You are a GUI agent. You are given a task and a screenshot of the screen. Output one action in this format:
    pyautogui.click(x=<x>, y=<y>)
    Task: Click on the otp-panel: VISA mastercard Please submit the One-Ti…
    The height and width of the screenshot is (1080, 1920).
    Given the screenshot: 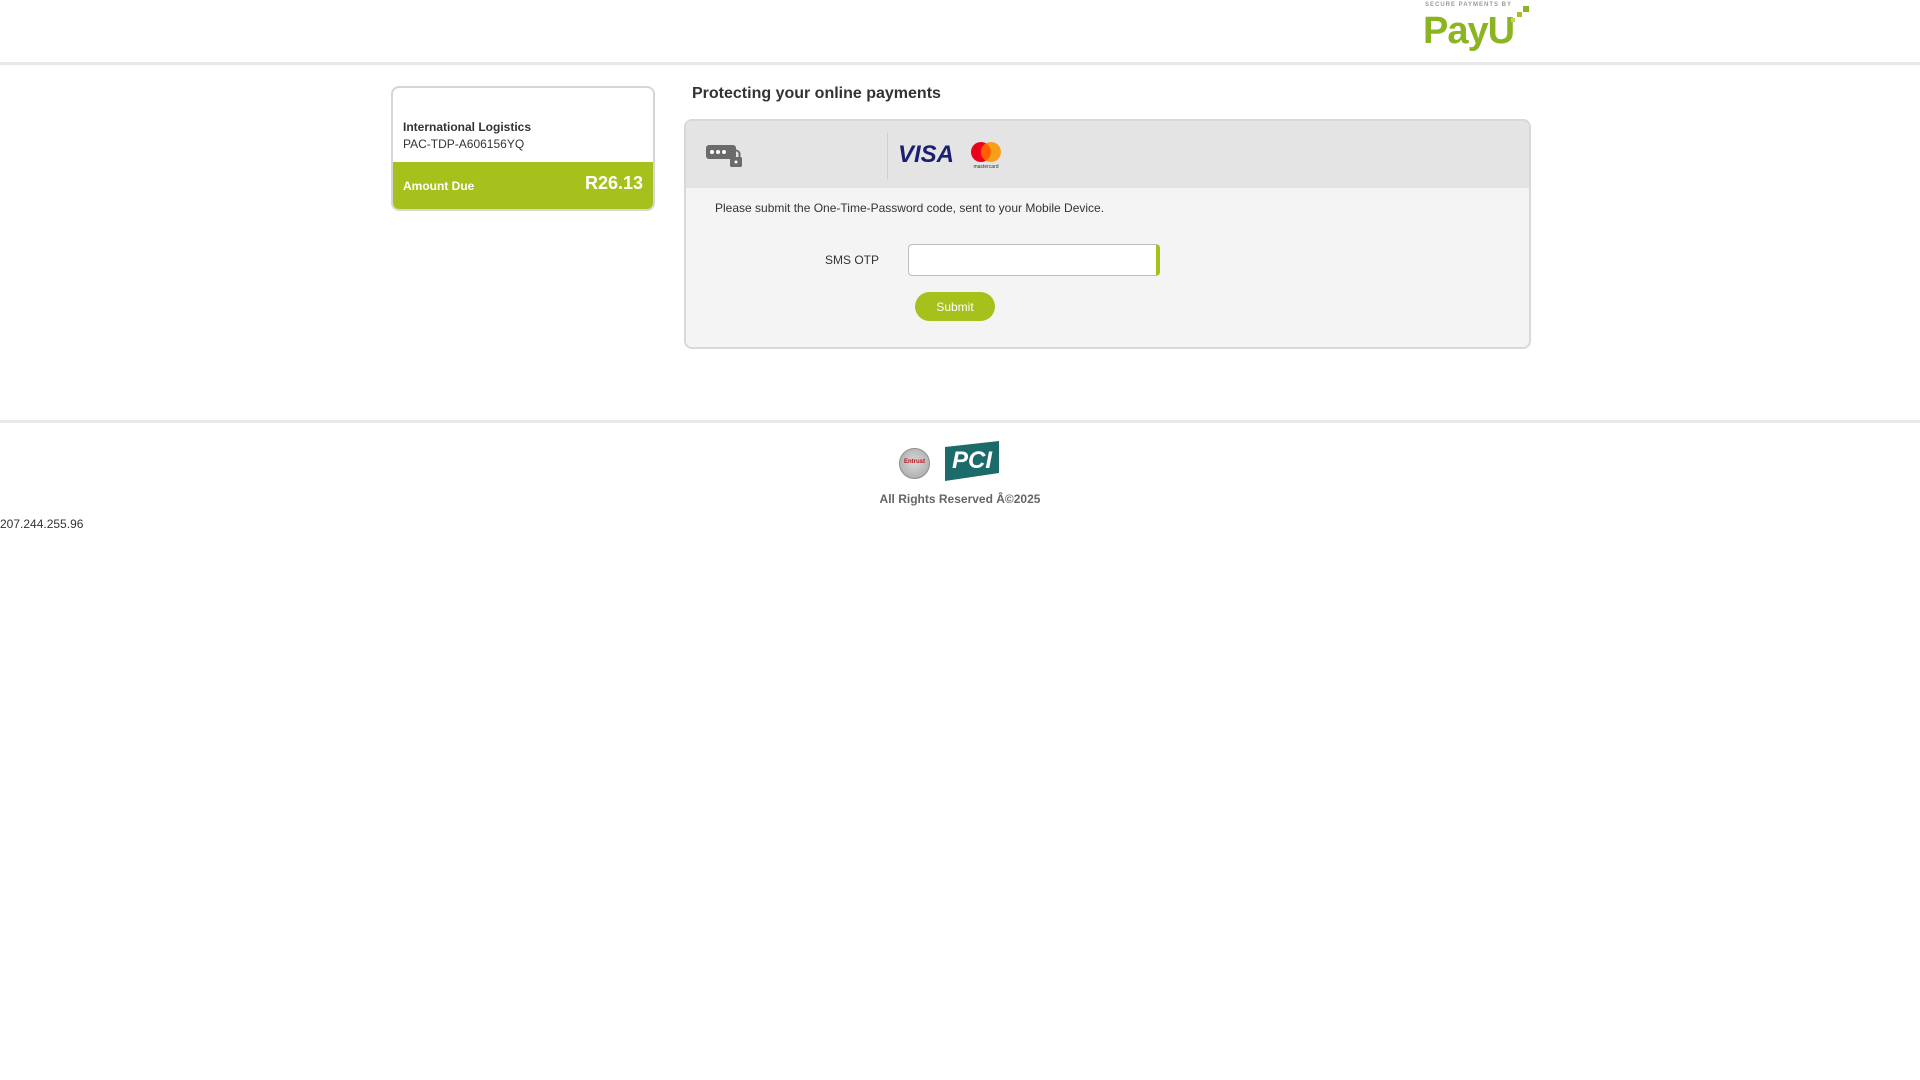 What is the action you would take?
    pyautogui.click(x=1107, y=234)
    